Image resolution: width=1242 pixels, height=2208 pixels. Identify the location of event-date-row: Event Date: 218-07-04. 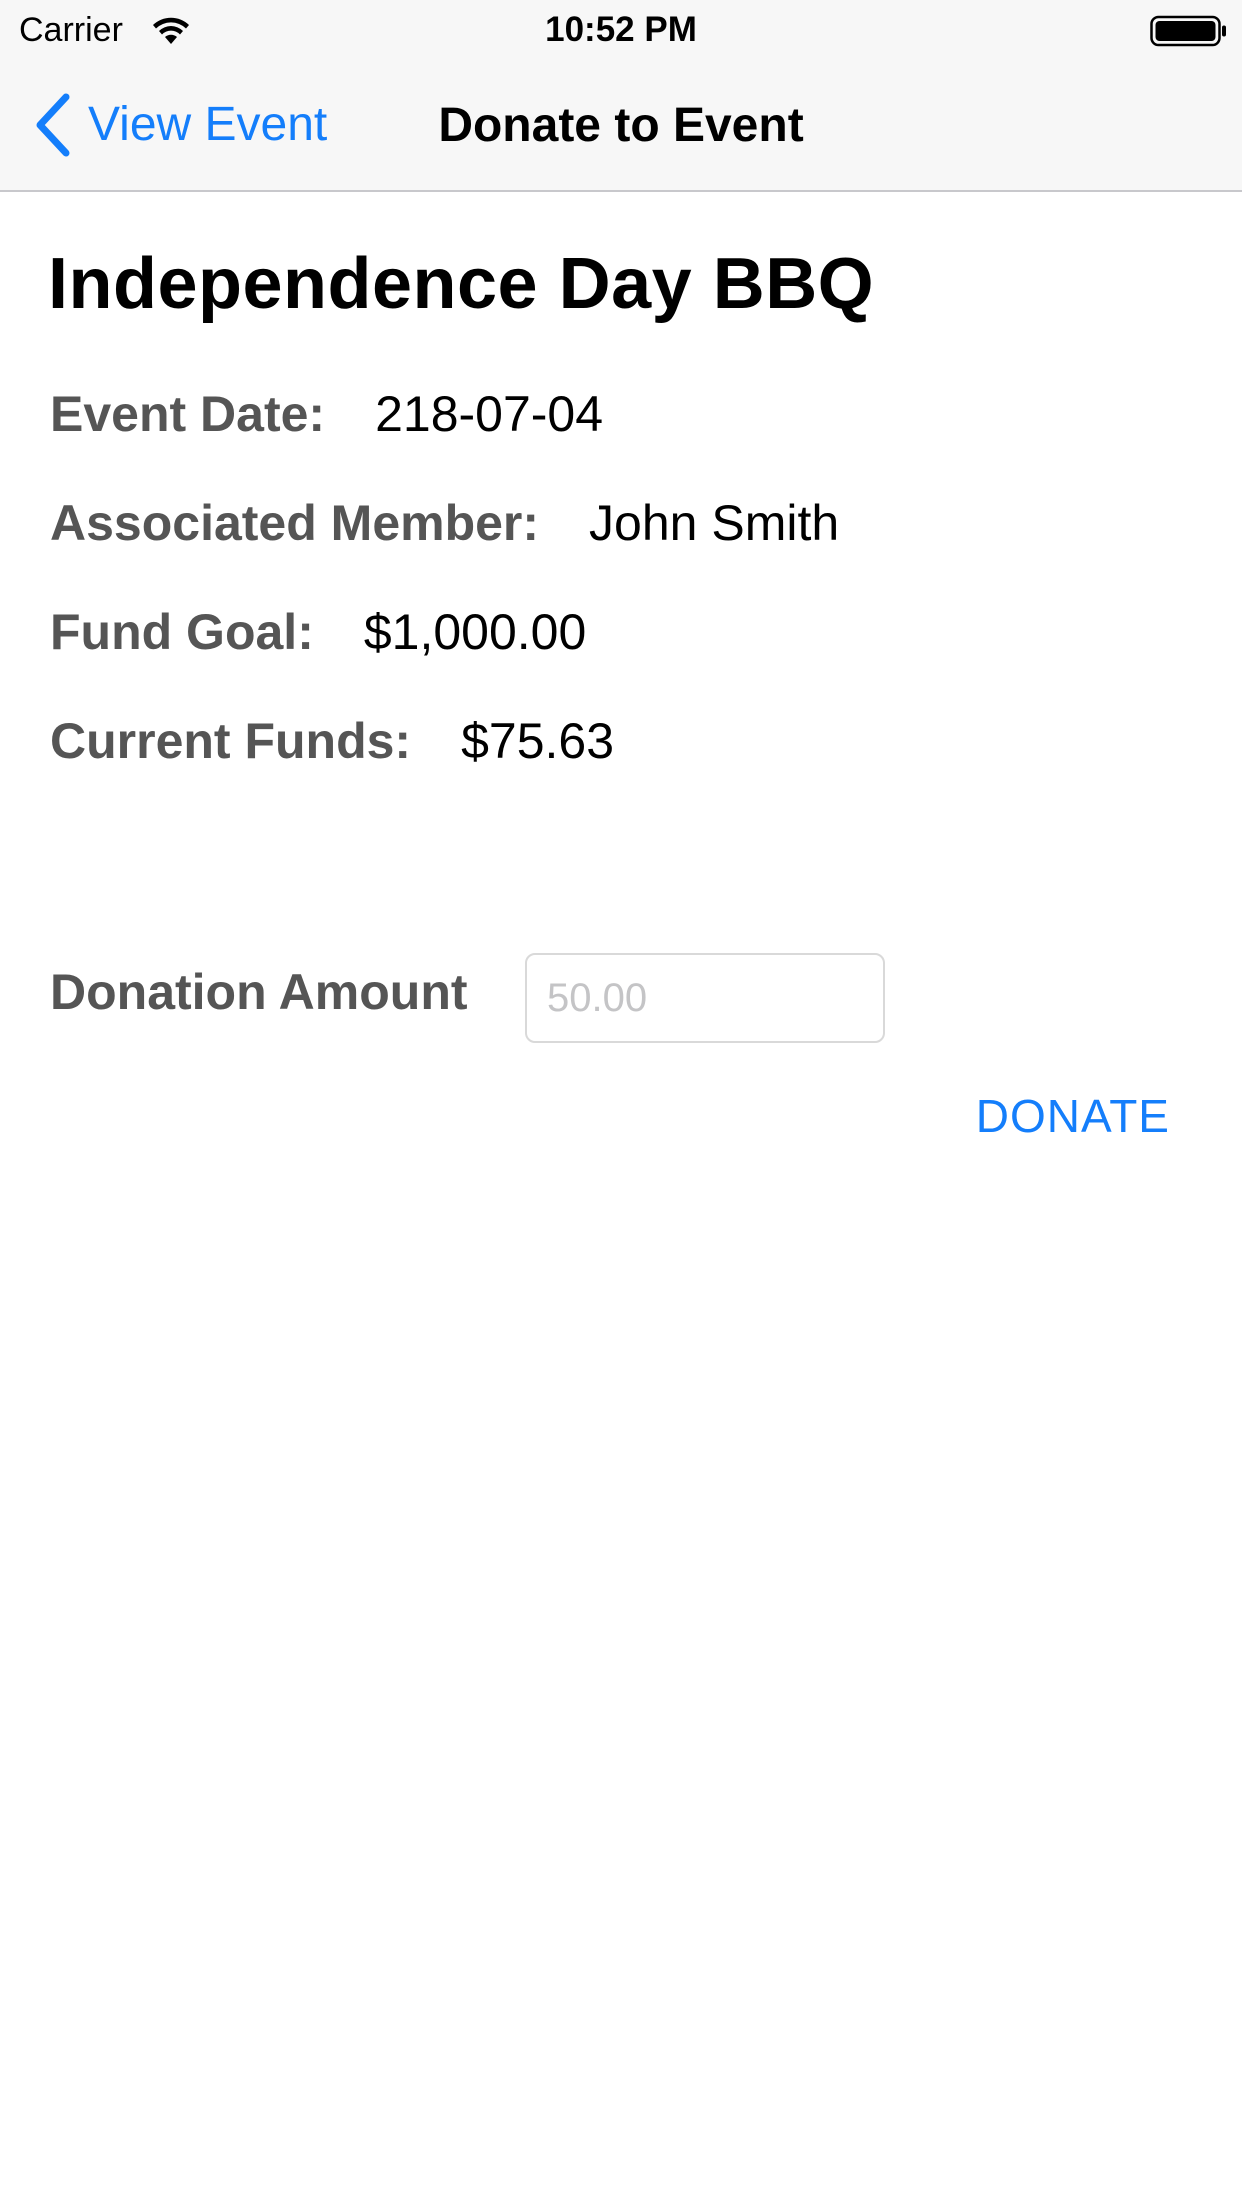
(326, 414).